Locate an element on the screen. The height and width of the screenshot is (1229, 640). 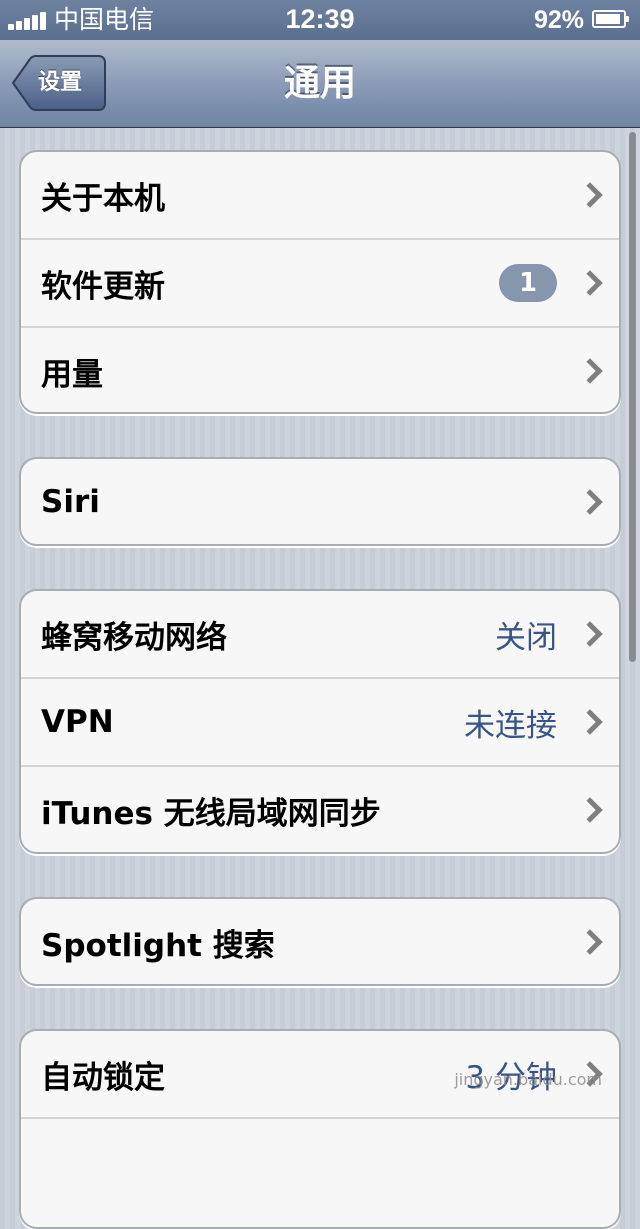
status-bar: 中国电信 12:39 92% is located at coordinates (320, 20).